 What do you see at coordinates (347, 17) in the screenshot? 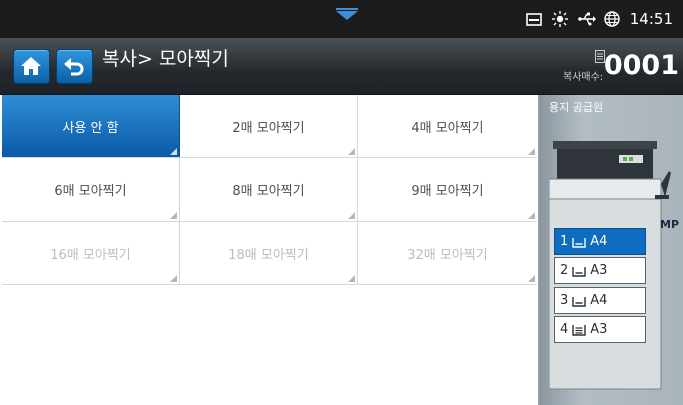
I see `pull-down-handle-icon` at bounding box center [347, 17].